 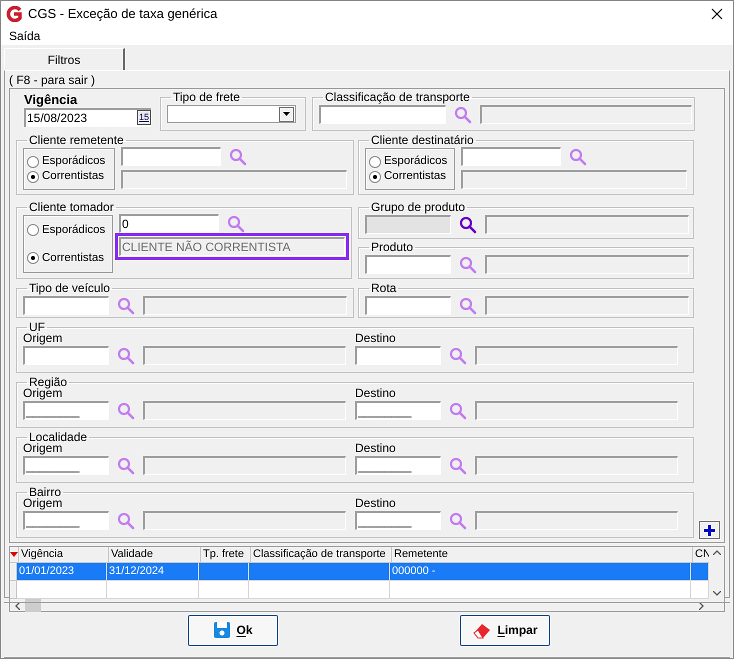 What do you see at coordinates (716, 552) in the screenshot?
I see `scroll-up-icon` at bounding box center [716, 552].